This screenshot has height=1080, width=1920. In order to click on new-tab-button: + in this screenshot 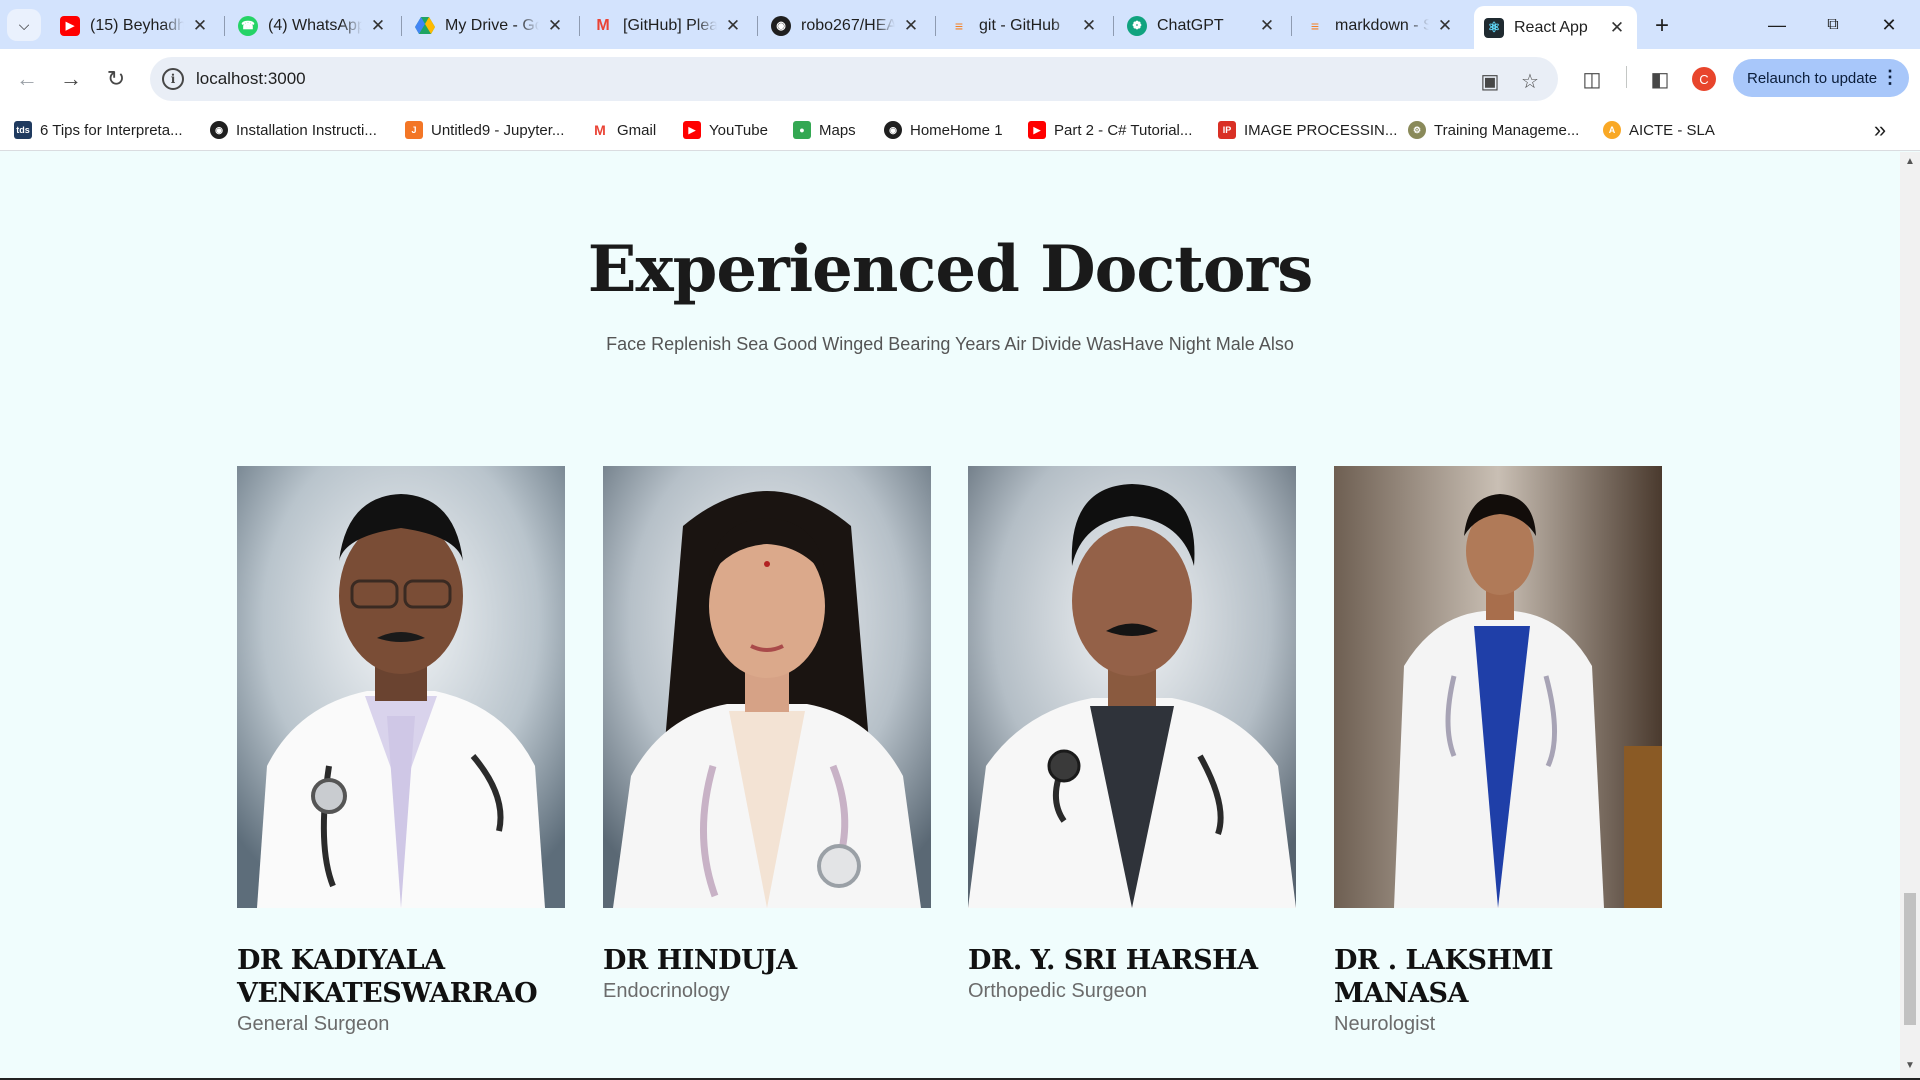, I will do `click(1662, 26)`.